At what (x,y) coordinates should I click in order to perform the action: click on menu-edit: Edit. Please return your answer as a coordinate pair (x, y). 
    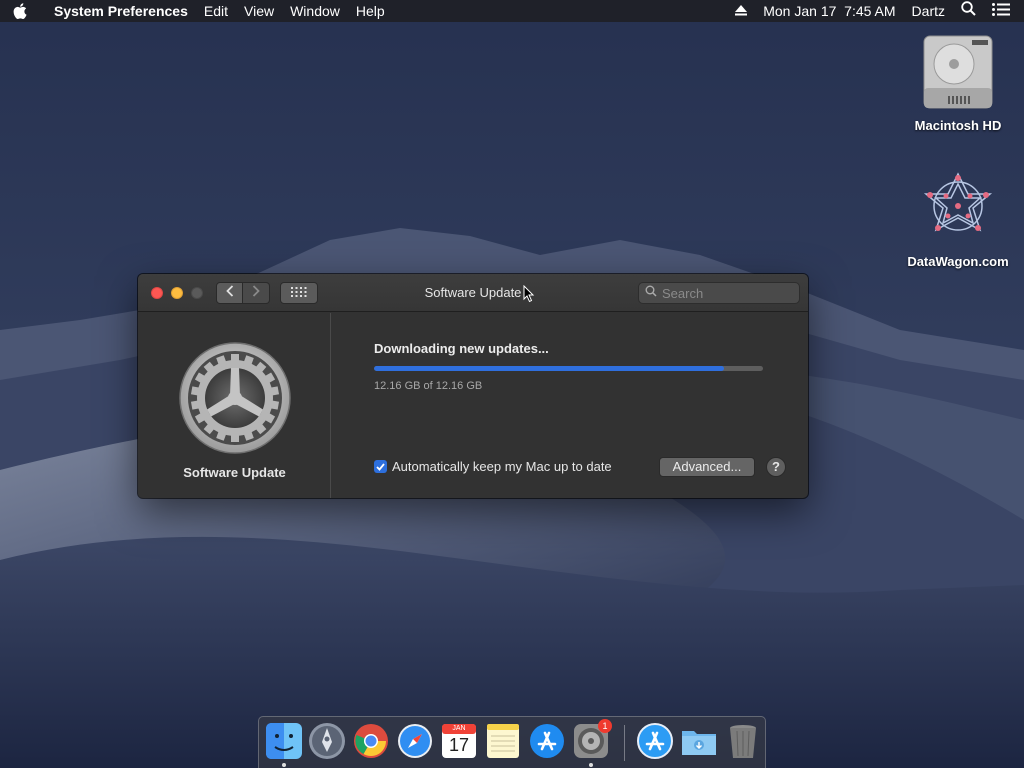
    Looking at the image, I should click on (216, 11).